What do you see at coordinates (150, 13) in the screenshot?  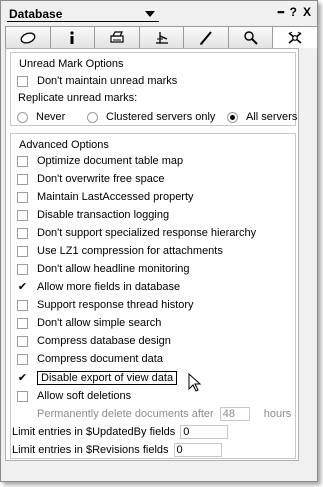 I see `chevron-down-icon` at bounding box center [150, 13].